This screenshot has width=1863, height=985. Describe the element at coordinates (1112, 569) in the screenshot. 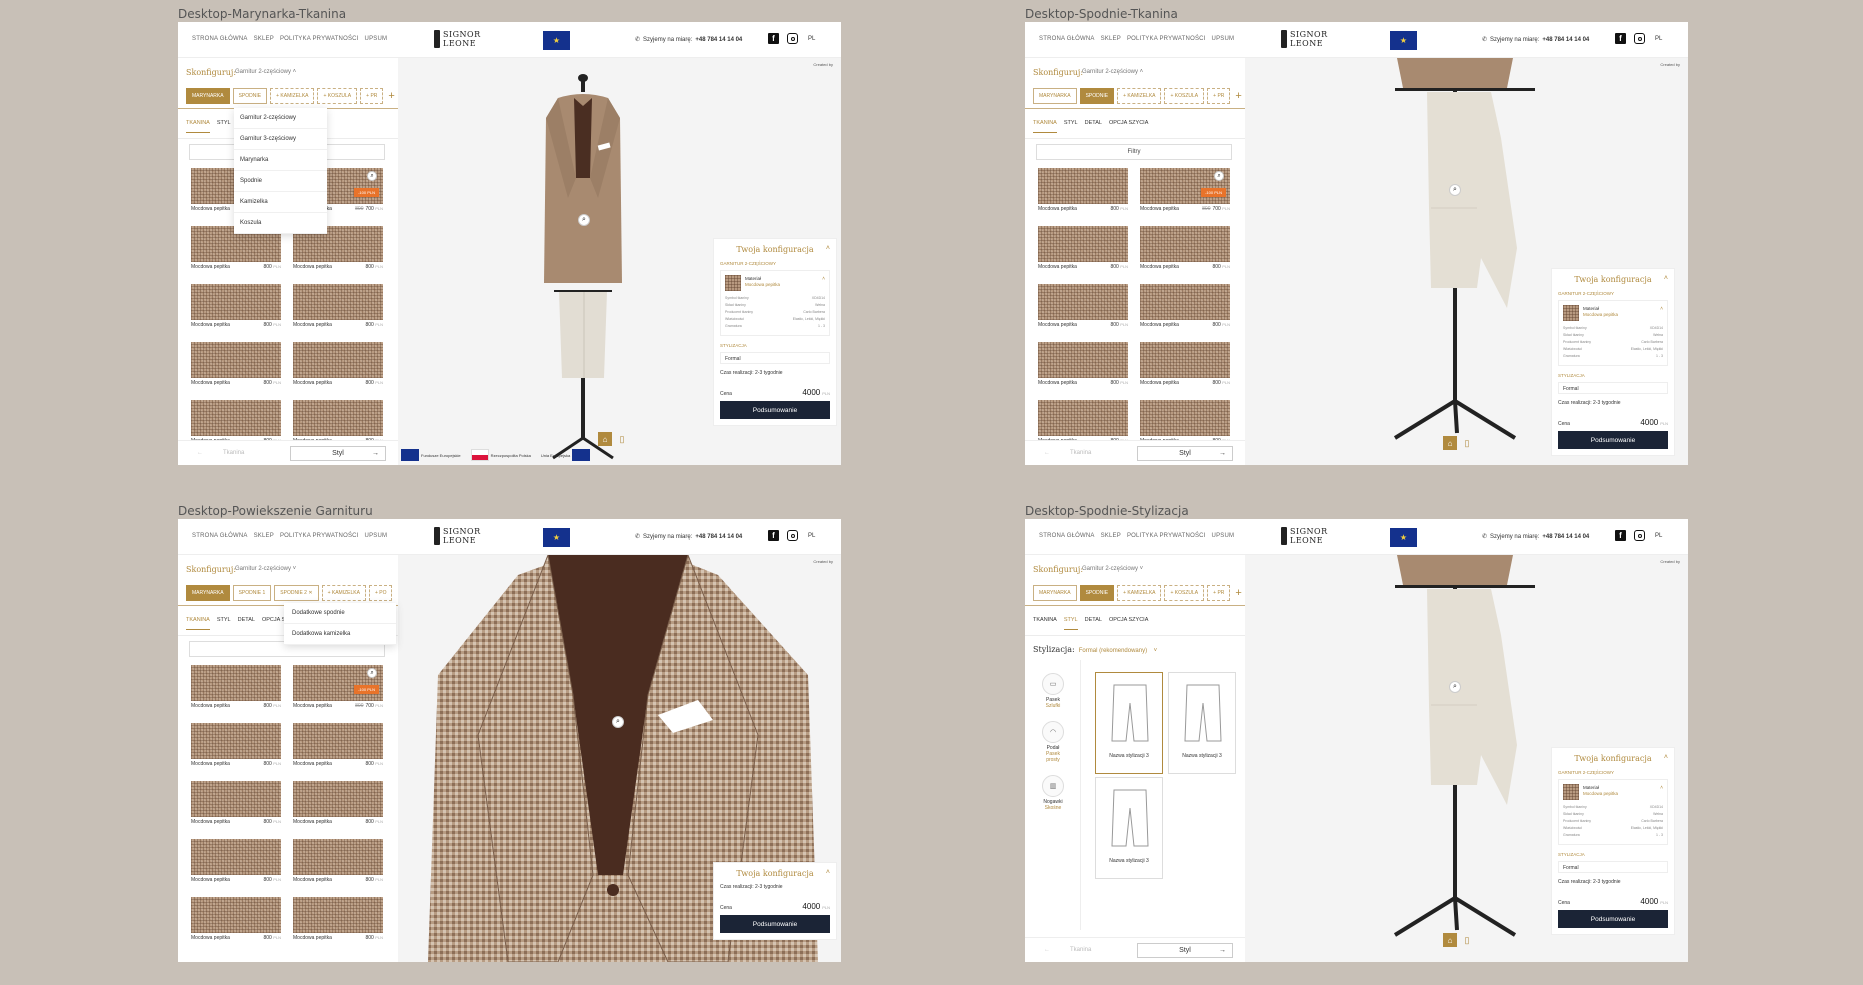

I see `config-select: Garnitur 2-częściowy ˅` at that location.